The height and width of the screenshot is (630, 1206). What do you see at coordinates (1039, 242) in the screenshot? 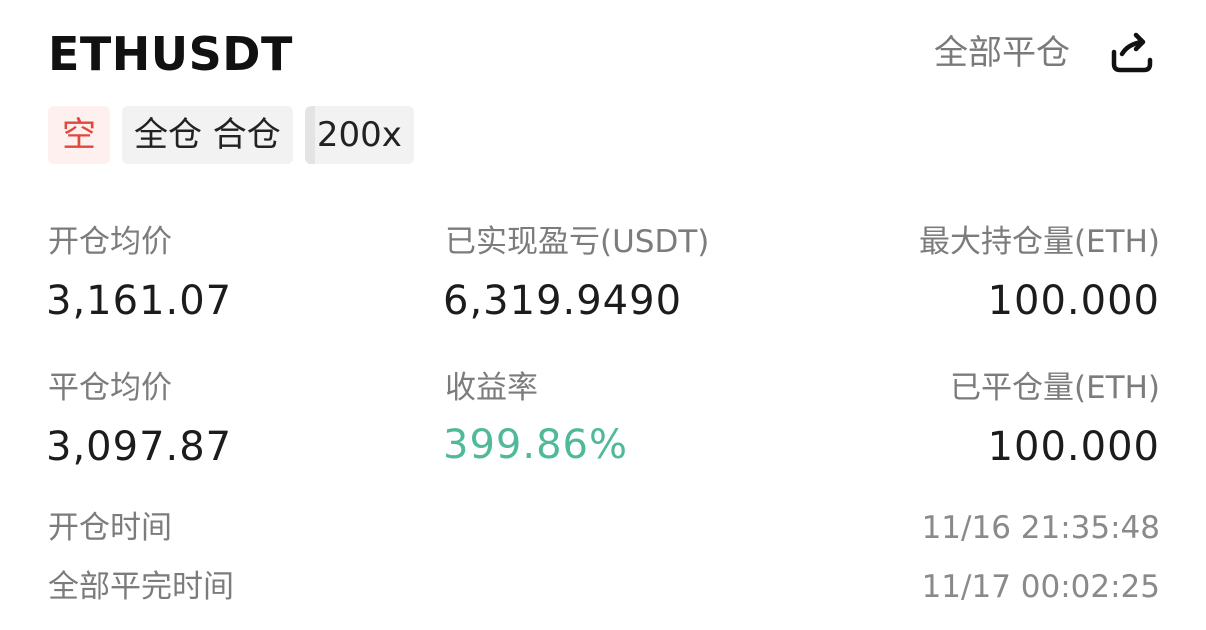
I see `max-position-label: 最大持仓量(ETH)` at bounding box center [1039, 242].